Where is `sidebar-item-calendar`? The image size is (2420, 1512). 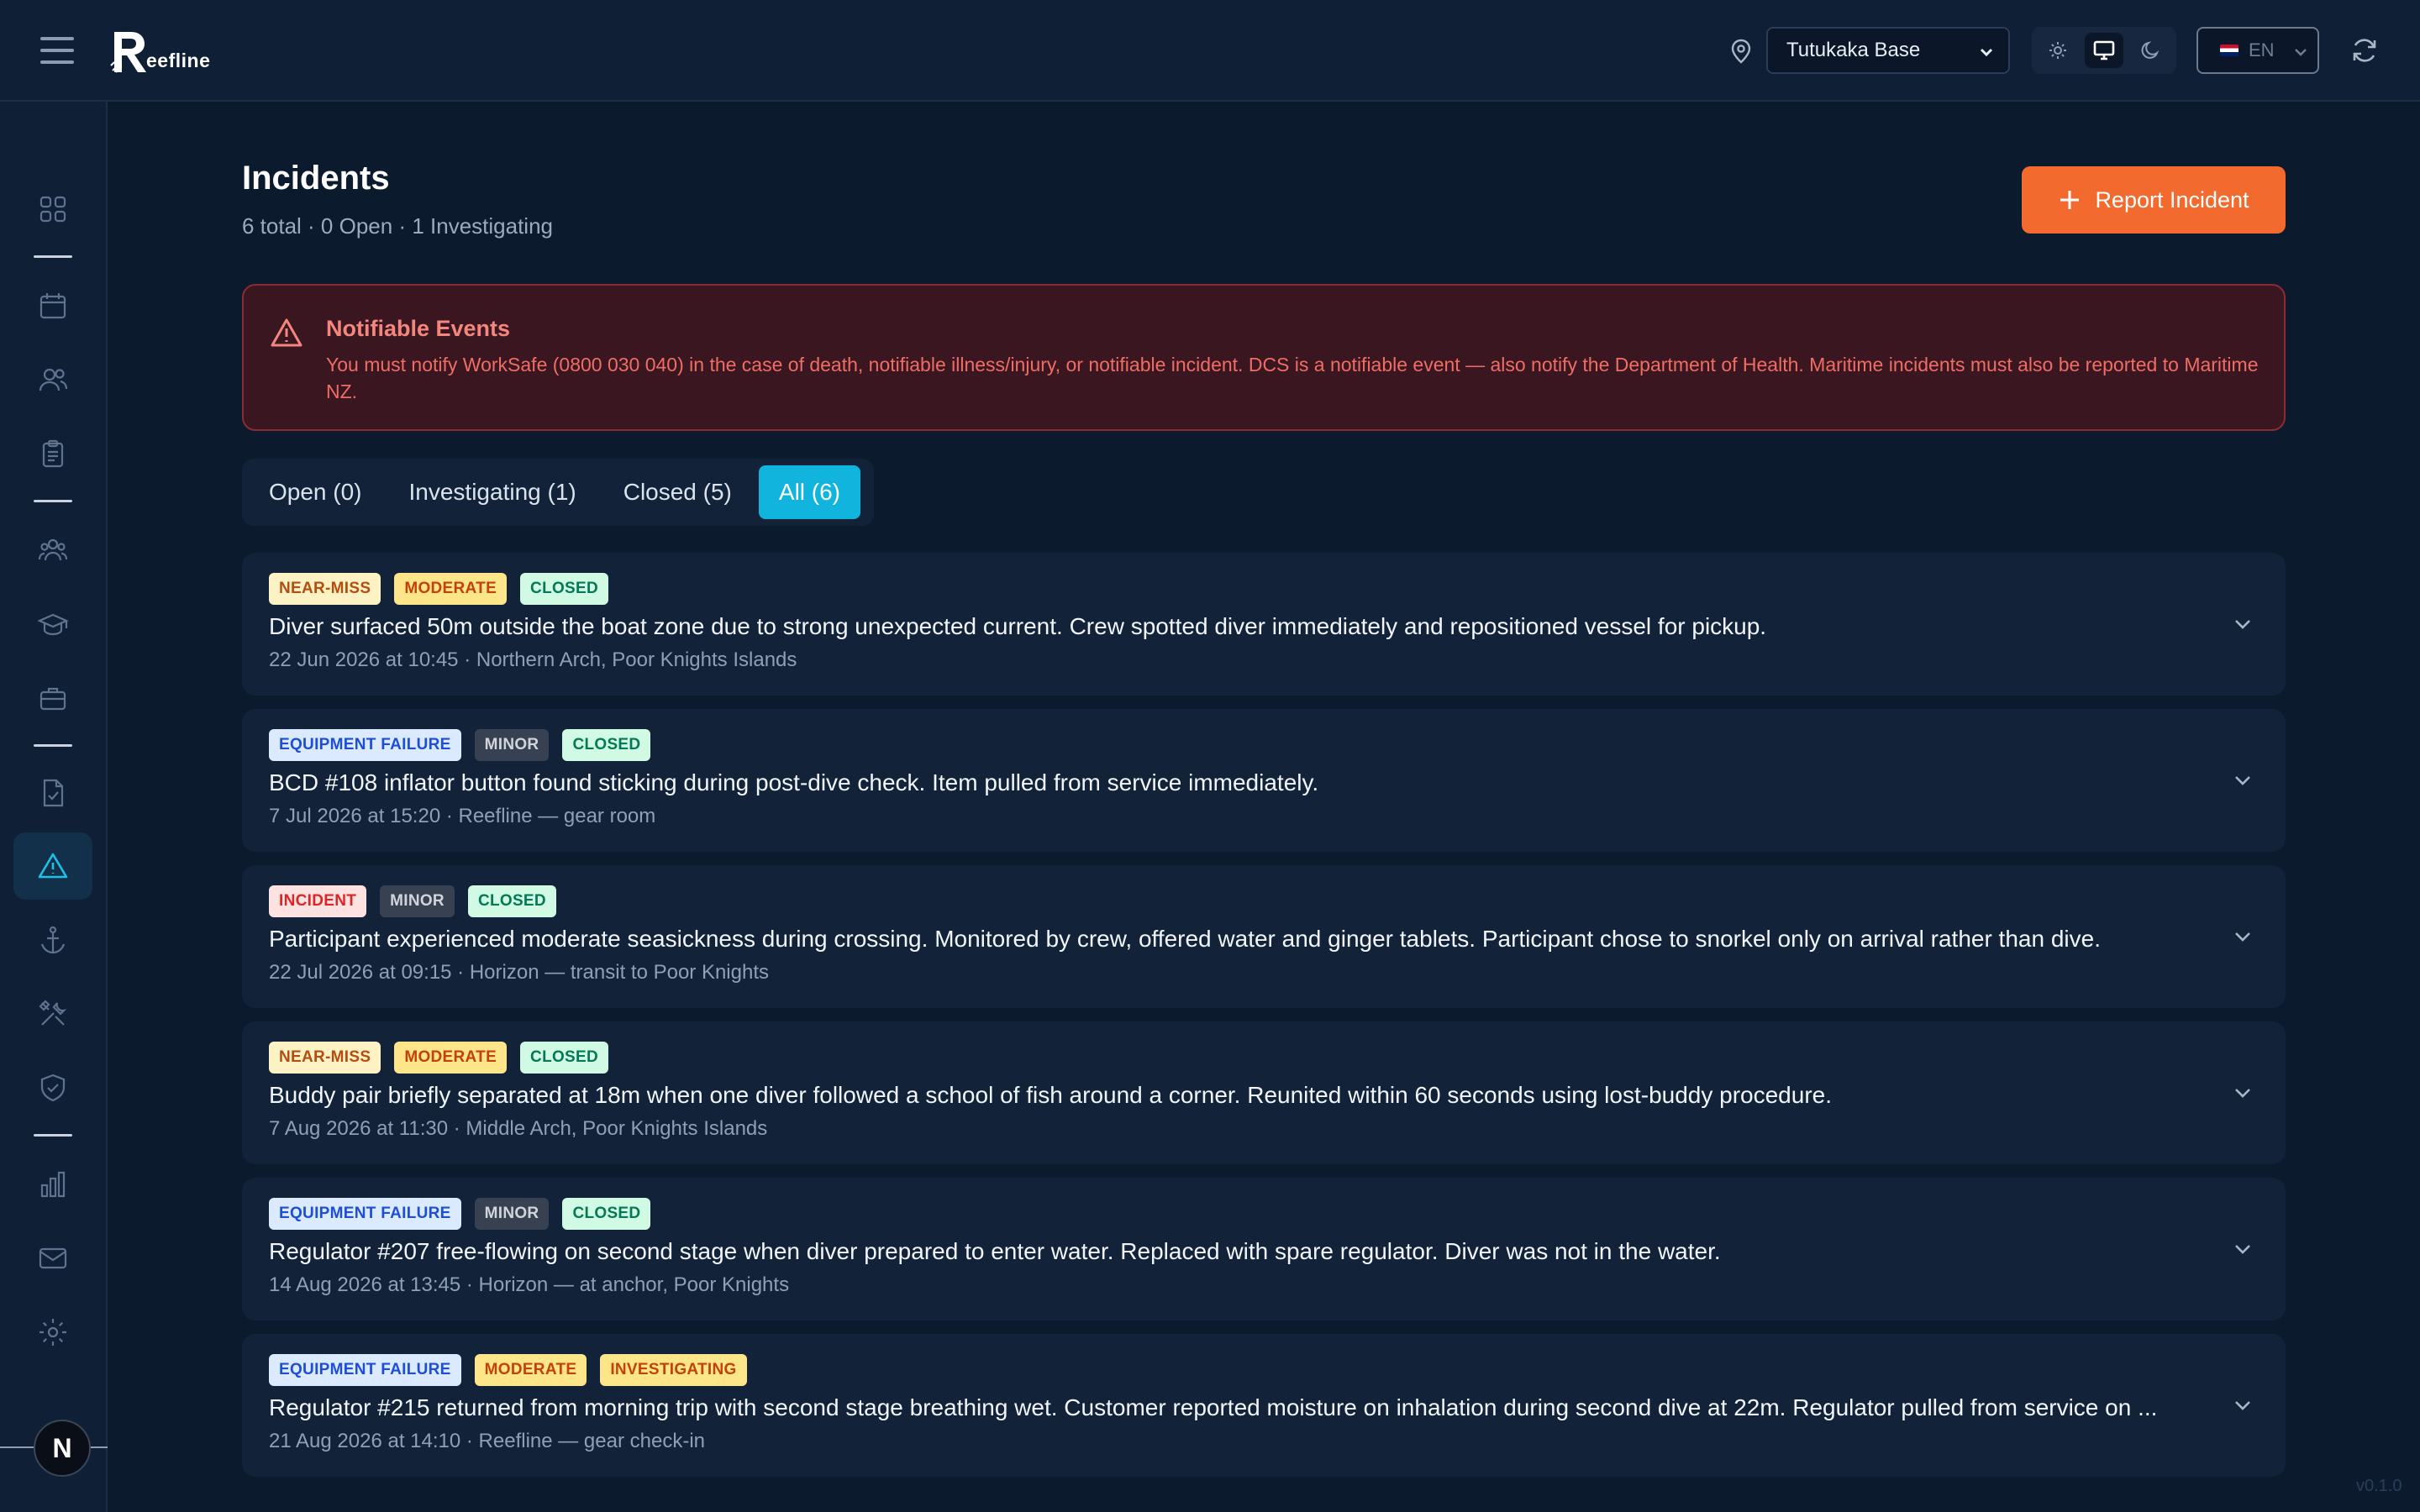
sidebar-item-calendar is located at coordinates (52, 305).